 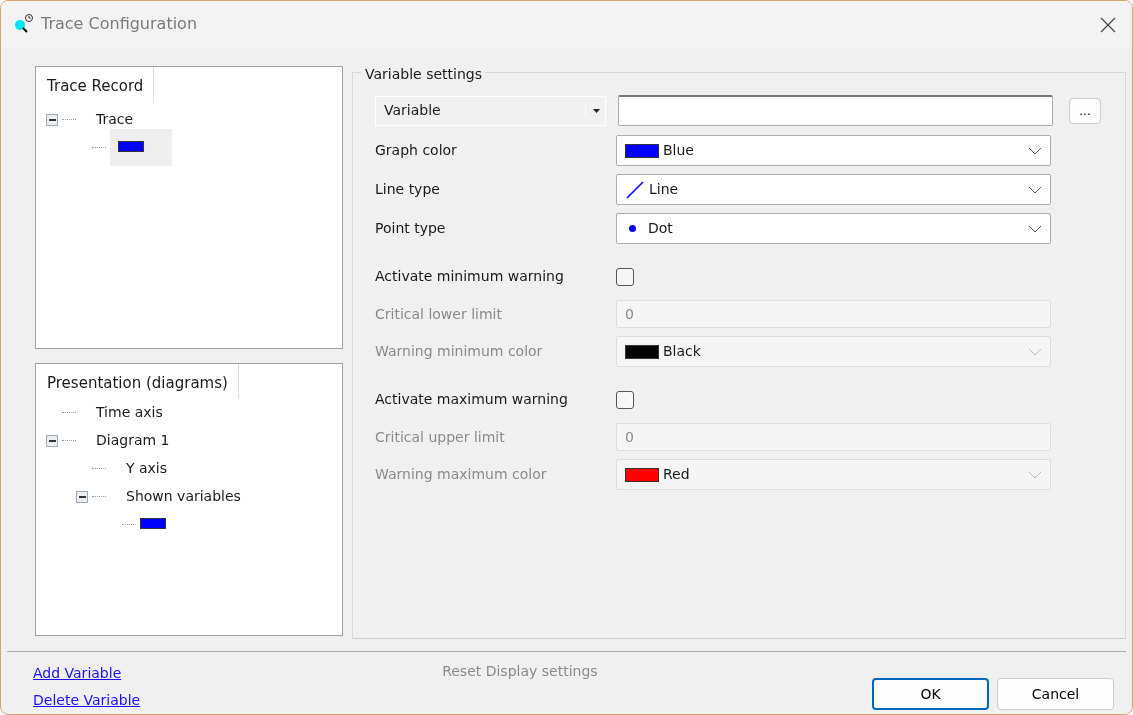 I want to click on field-label: Warning maximum color, so click(x=461, y=474).